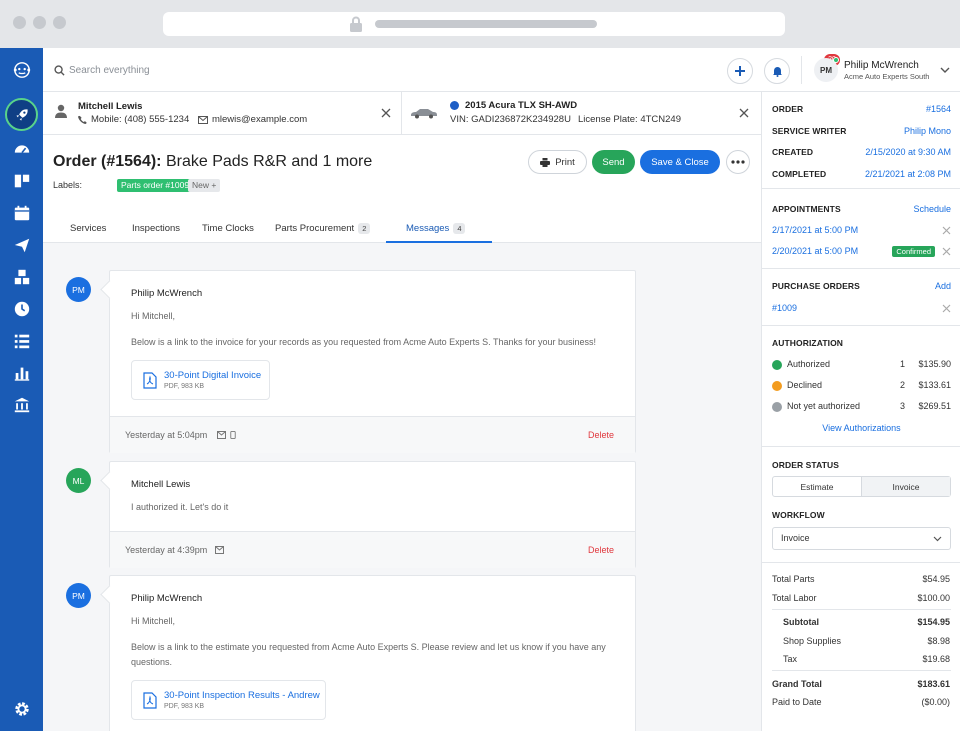 Image resolution: width=960 pixels, height=731 pixels. What do you see at coordinates (166, 550) in the screenshot?
I see `message-timestamp: Yesterday at 4:39pm` at bounding box center [166, 550].